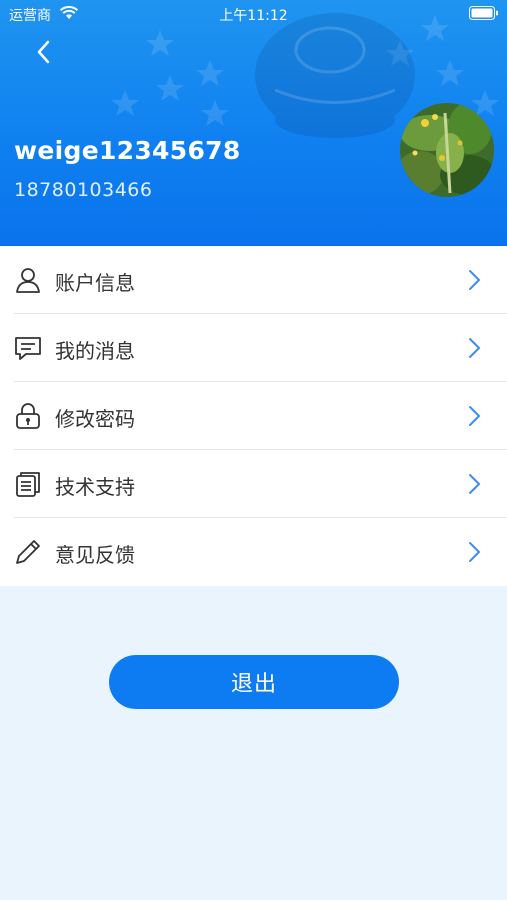 This screenshot has width=507, height=900. What do you see at coordinates (95, 487) in the screenshot?
I see `menu-item-label: 技术支持` at bounding box center [95, 487].